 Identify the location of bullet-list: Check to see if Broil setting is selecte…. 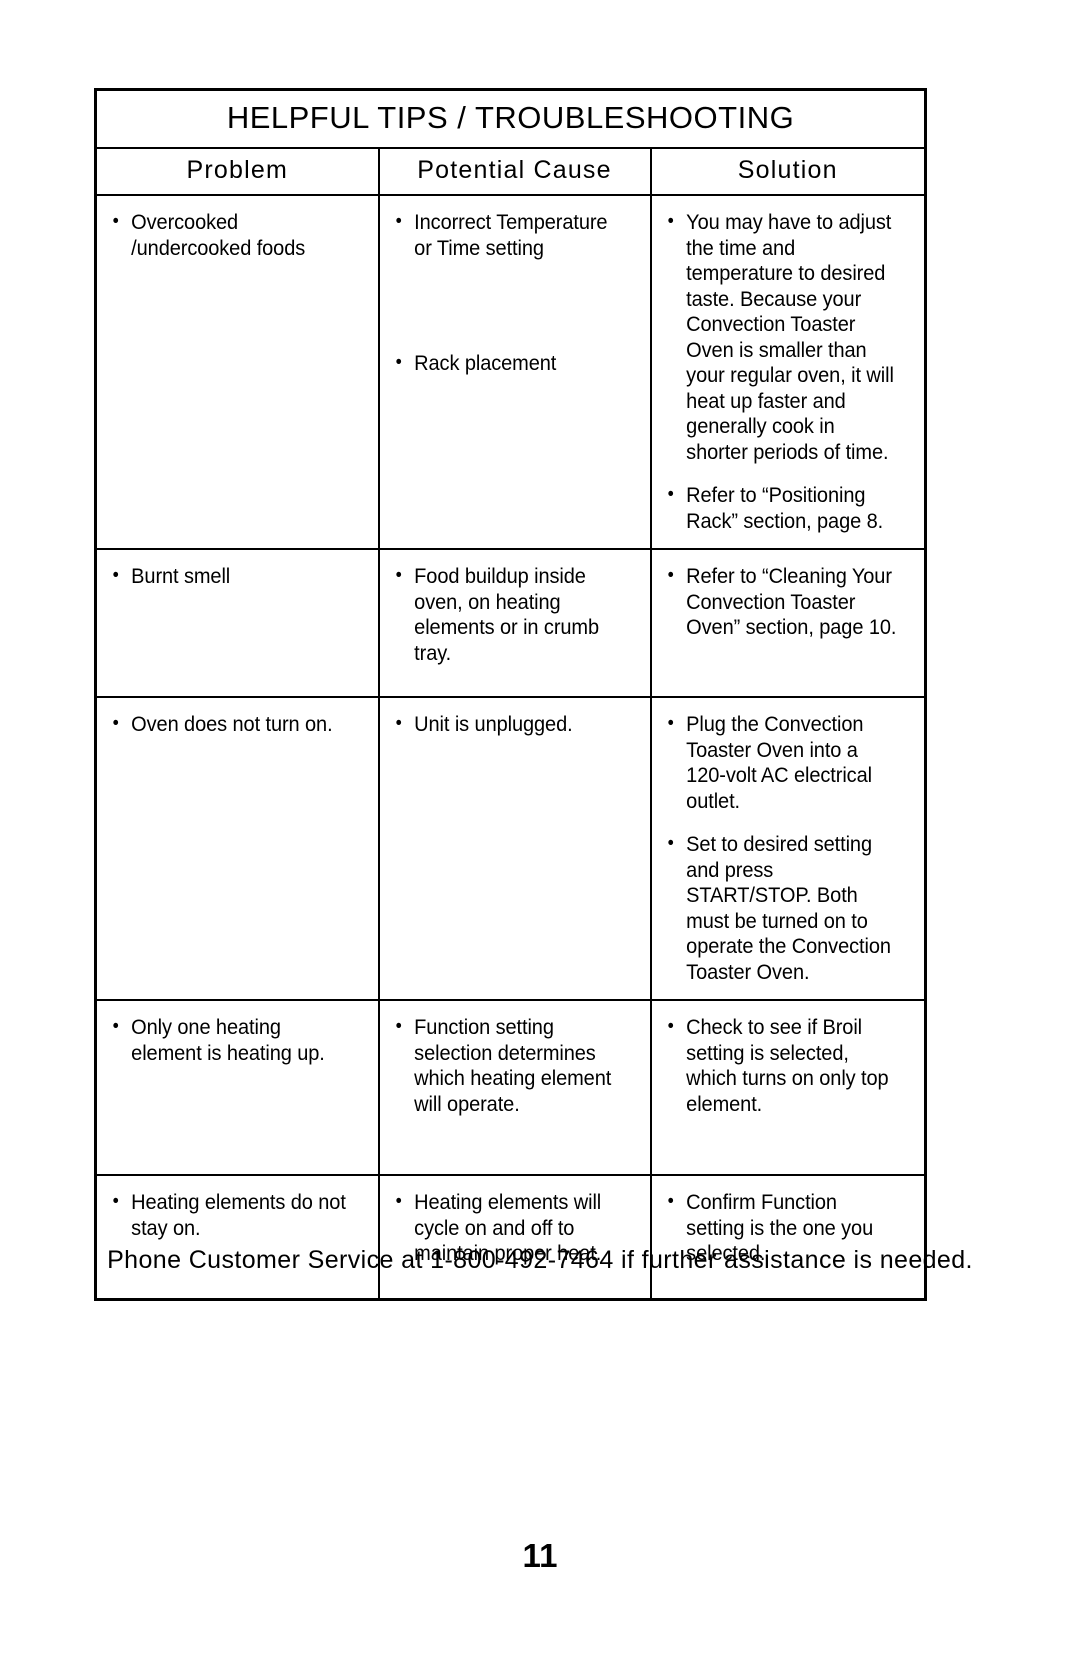
(790, 1065).